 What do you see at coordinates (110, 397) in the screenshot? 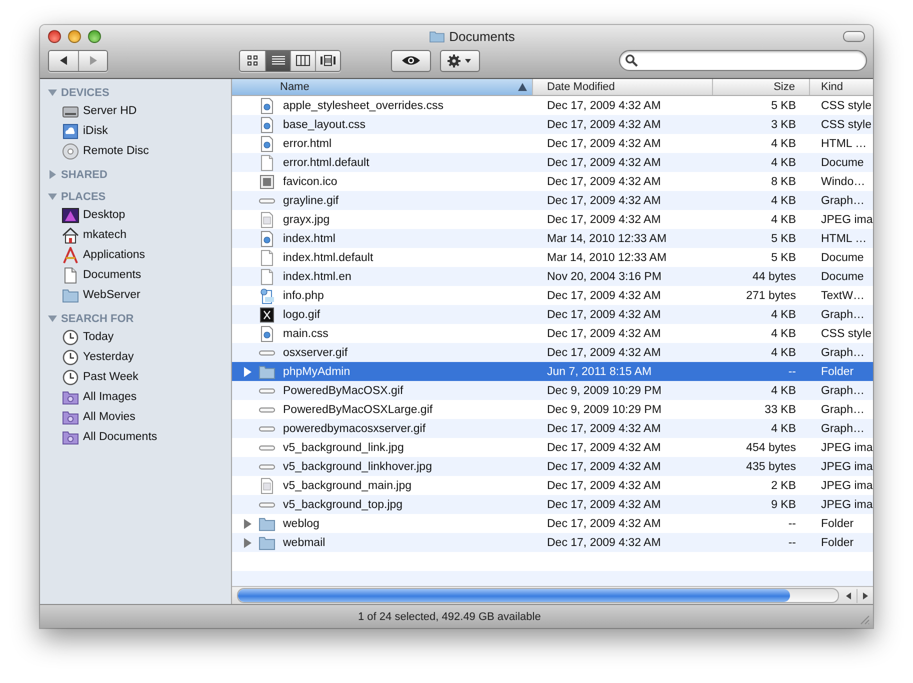
I see `sidebar-item: All Images` at bounding box center [110, 397].